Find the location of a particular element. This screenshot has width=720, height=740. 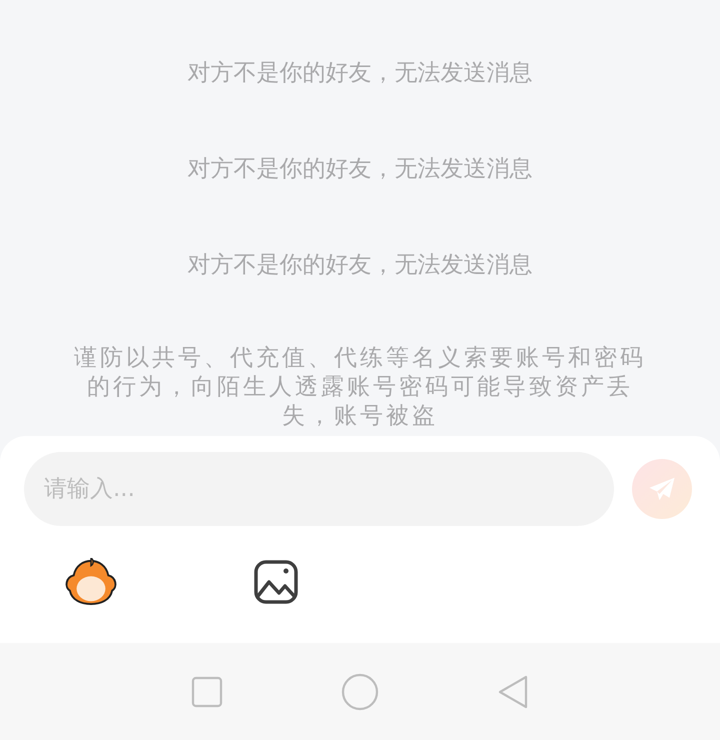

recent-apps-icon is located at coordinates (206, 692).